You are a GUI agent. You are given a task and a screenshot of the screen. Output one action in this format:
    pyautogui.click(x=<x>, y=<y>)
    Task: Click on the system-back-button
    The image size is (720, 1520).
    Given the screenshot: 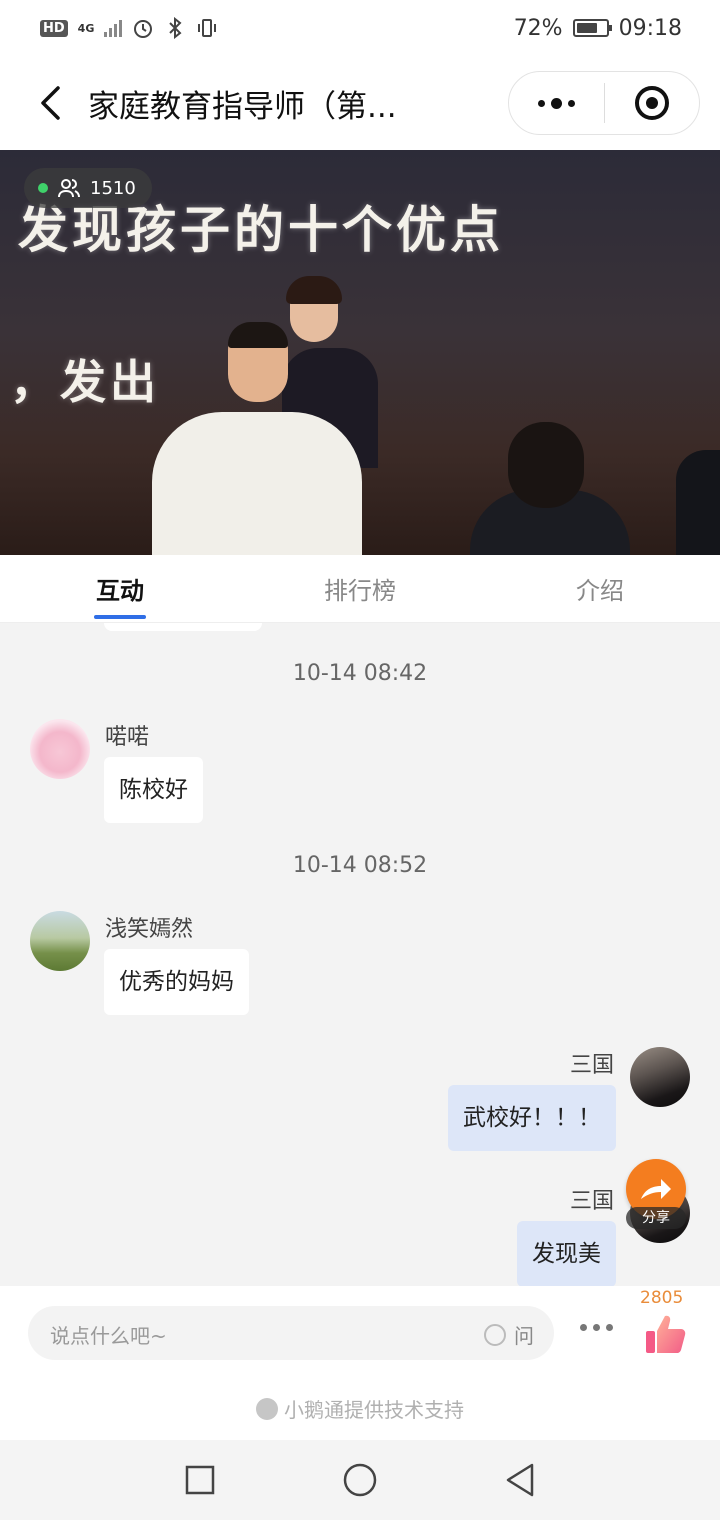 What is the action you would take?
    pyautogui.click(x=520, y=1480)
    